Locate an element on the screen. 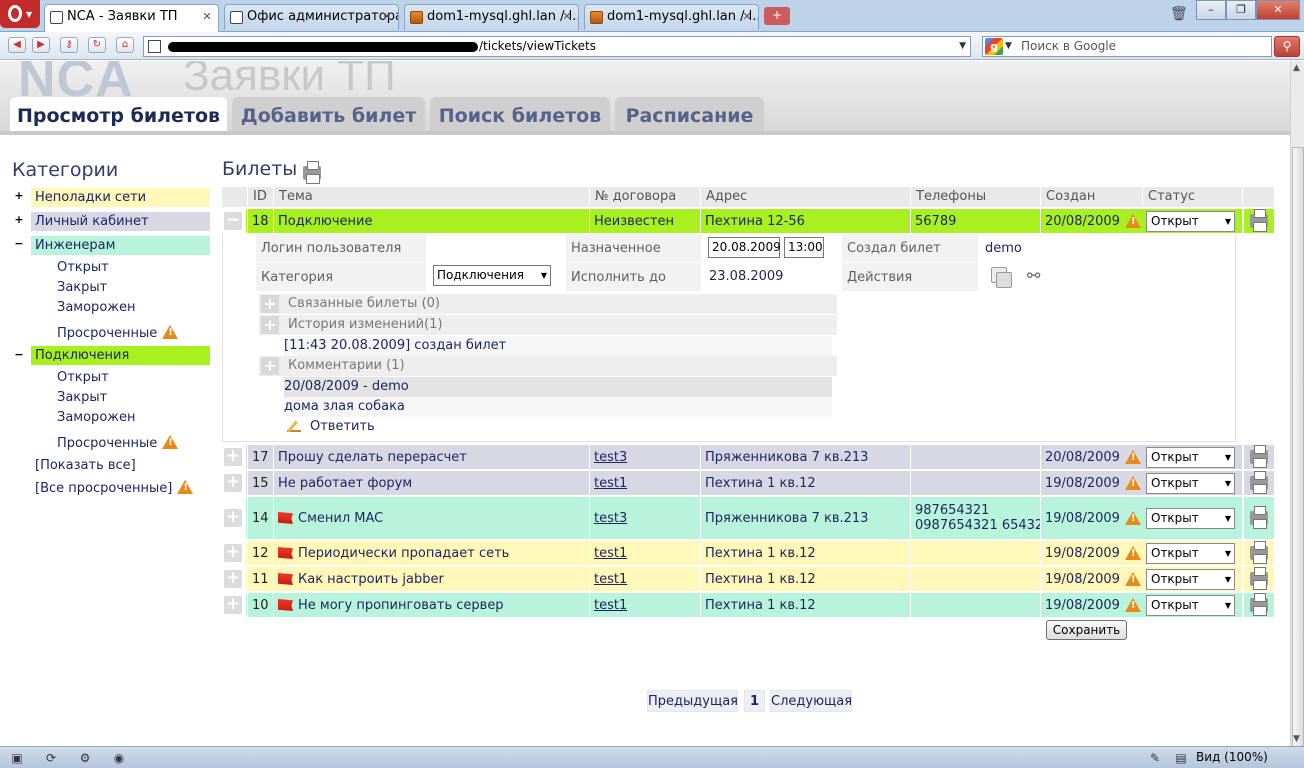 This screenshot has height=768, width=1304. trash-icon: 🗑 is located at coordinates (1179, 14).